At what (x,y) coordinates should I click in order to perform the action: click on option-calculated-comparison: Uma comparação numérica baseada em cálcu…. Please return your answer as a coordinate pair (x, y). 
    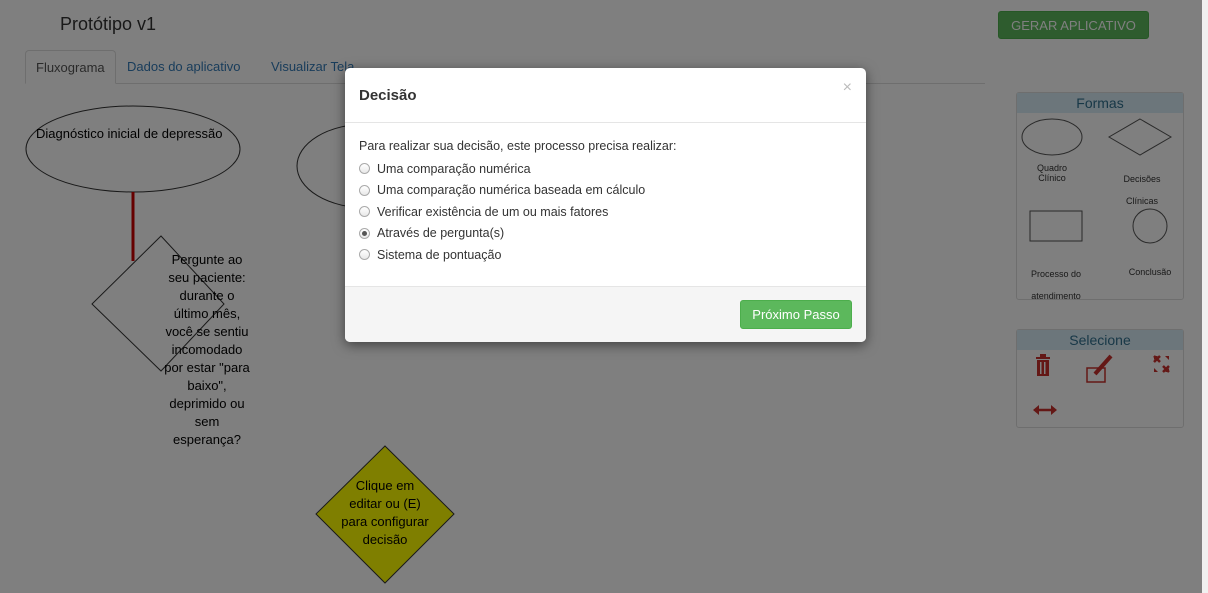
    Looking at the image, I should click on (605, 191).